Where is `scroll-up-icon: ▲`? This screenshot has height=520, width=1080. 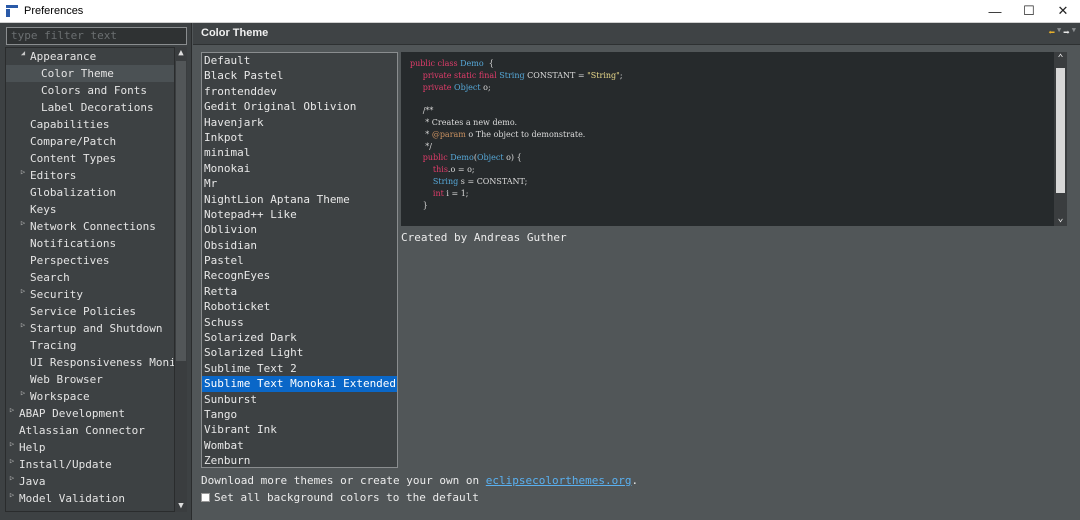
scroll-up-icon: ▲ is located at coordinates (181, 53).